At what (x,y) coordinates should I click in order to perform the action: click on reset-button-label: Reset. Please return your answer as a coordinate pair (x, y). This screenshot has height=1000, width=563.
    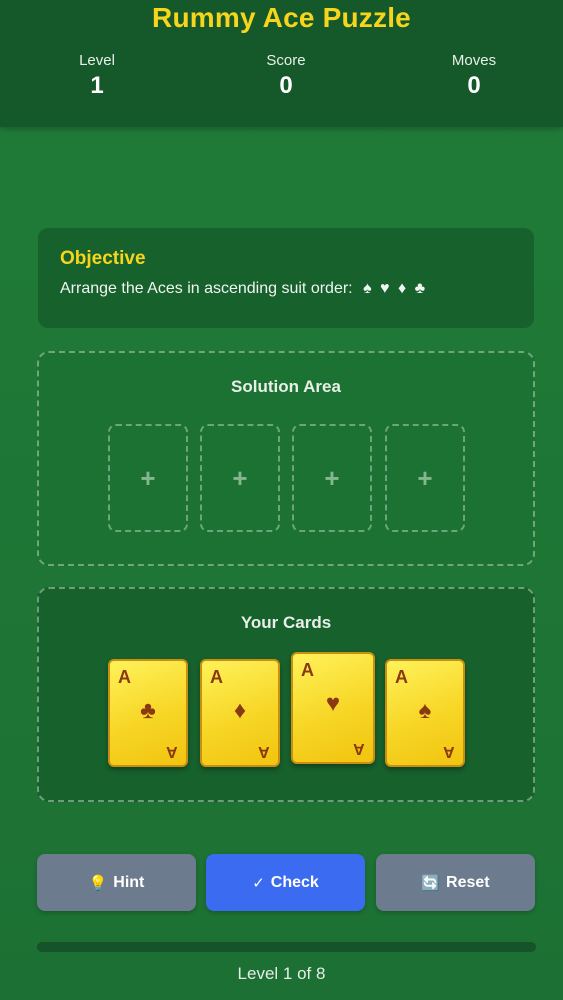
    Looking at the image, I should click on (468, 882).